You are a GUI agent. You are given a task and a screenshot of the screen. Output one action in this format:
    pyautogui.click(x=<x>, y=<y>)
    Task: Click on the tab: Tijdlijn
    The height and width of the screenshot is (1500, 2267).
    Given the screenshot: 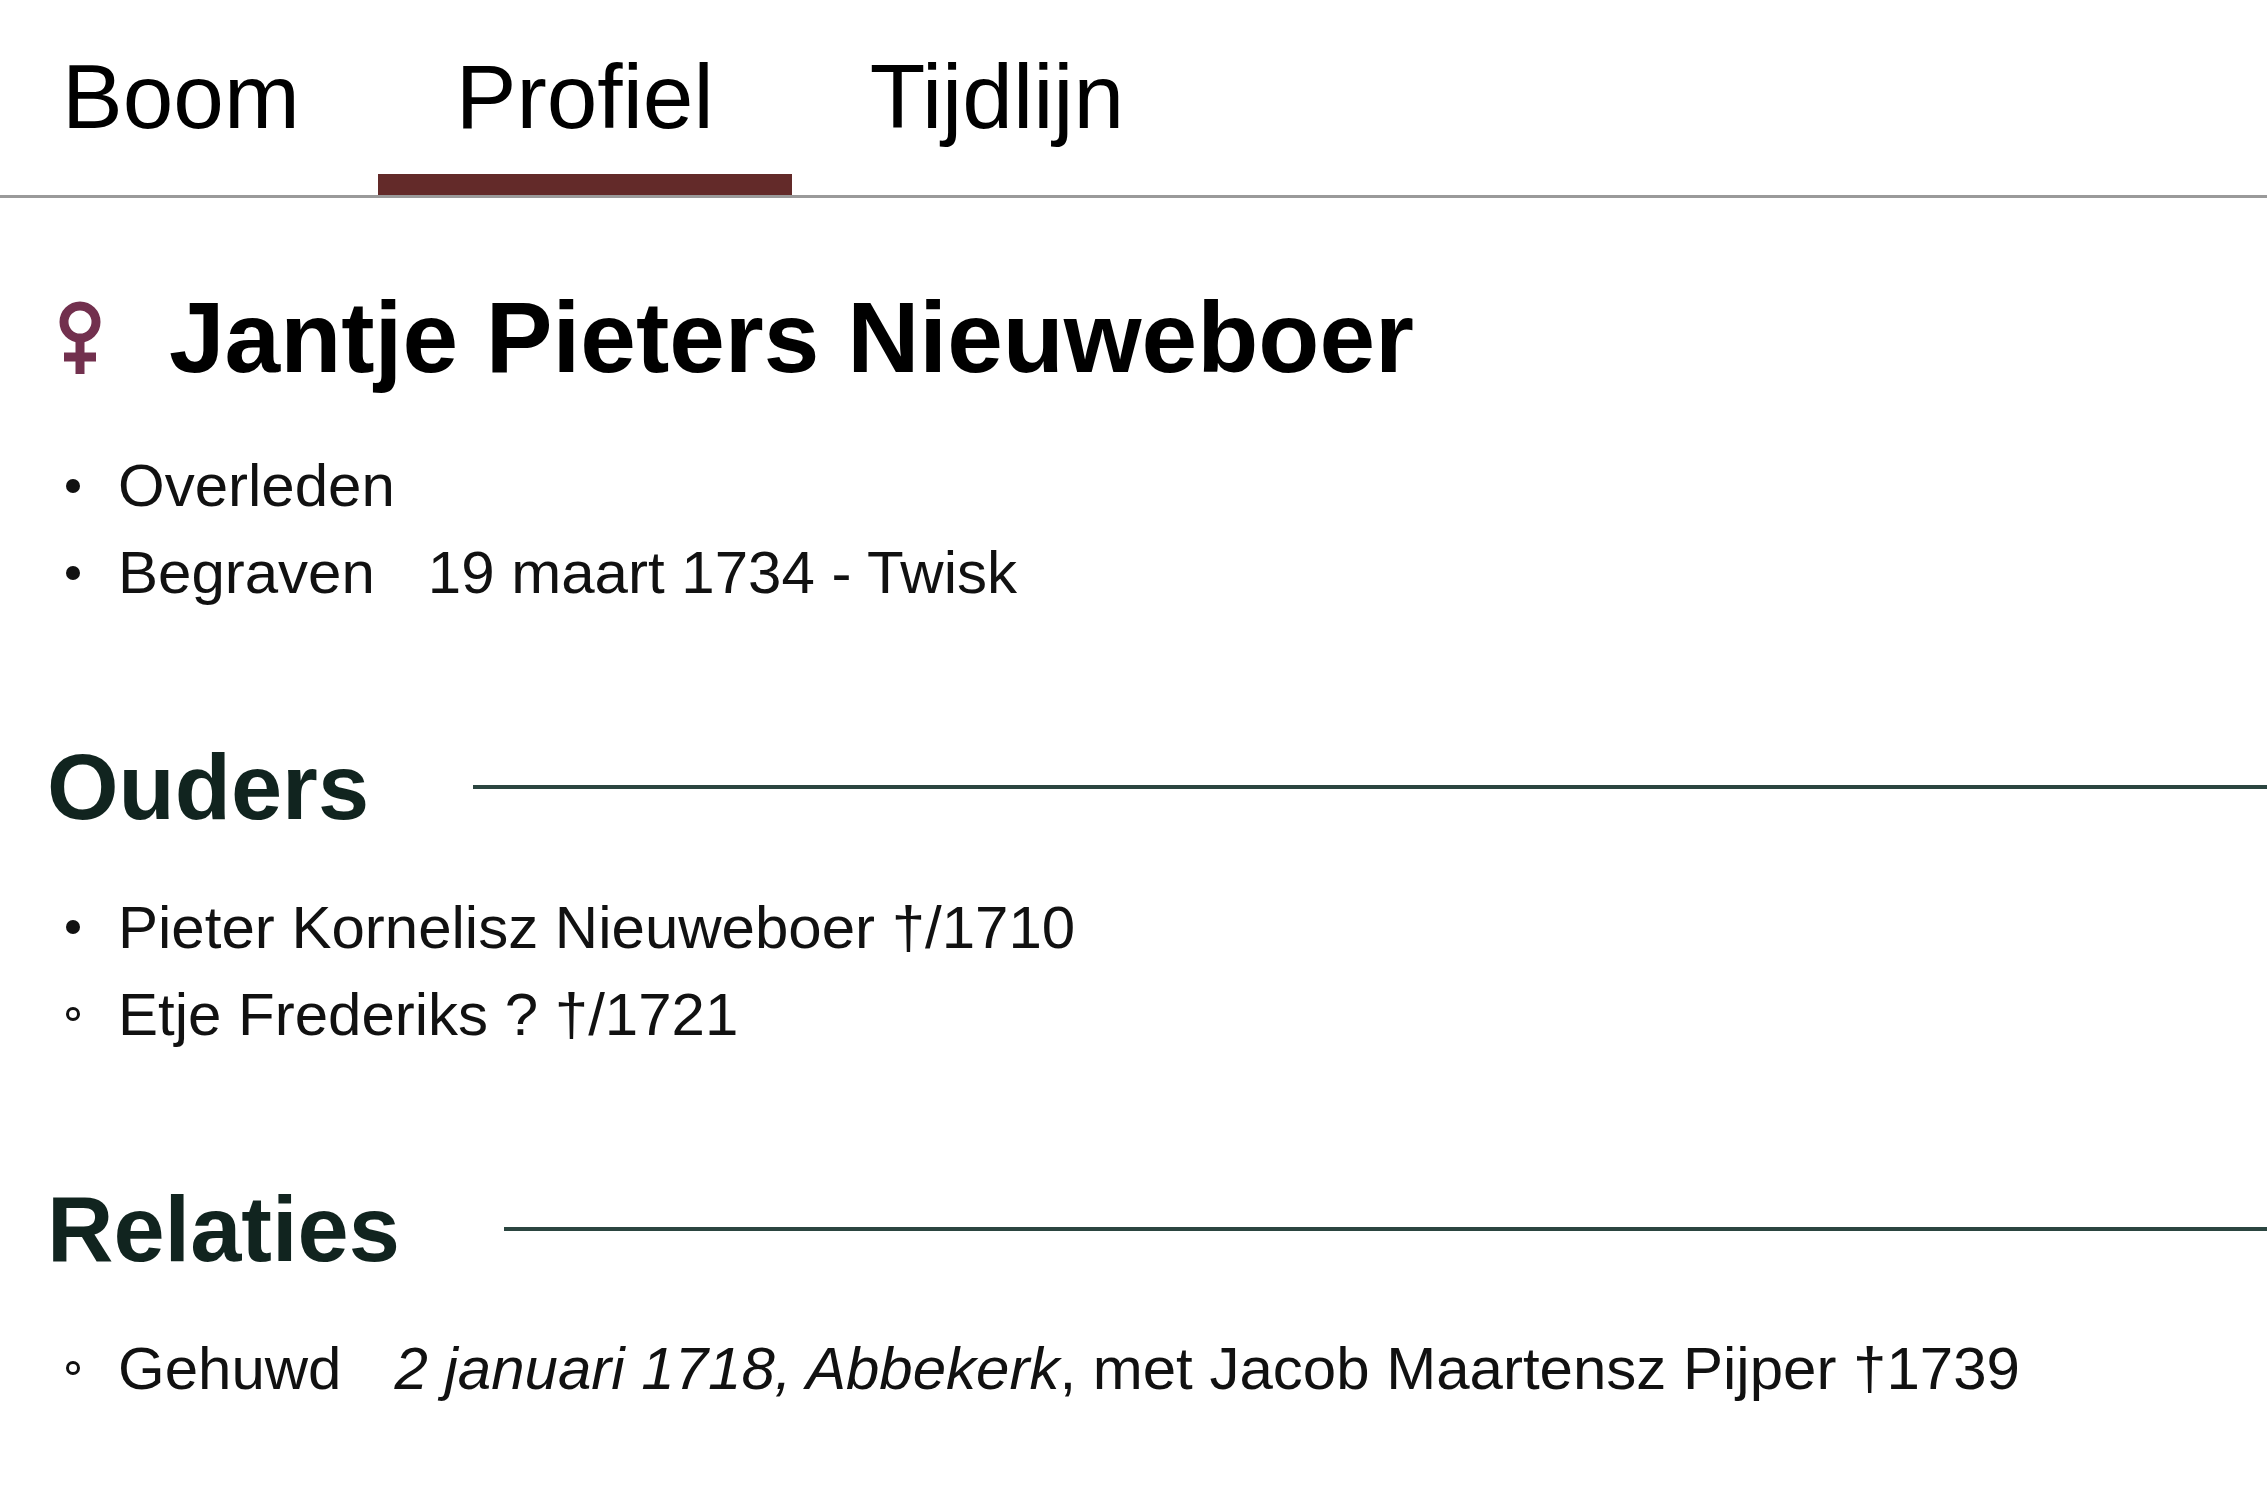 What is the action you would take?
    pyautogui.click(x=997, y=98)
    